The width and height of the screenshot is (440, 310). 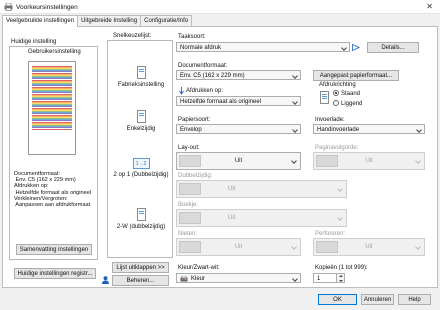 I want to click on document-size-select: Env. C5 (162 x 229 mm), so click(x=238, y=75).